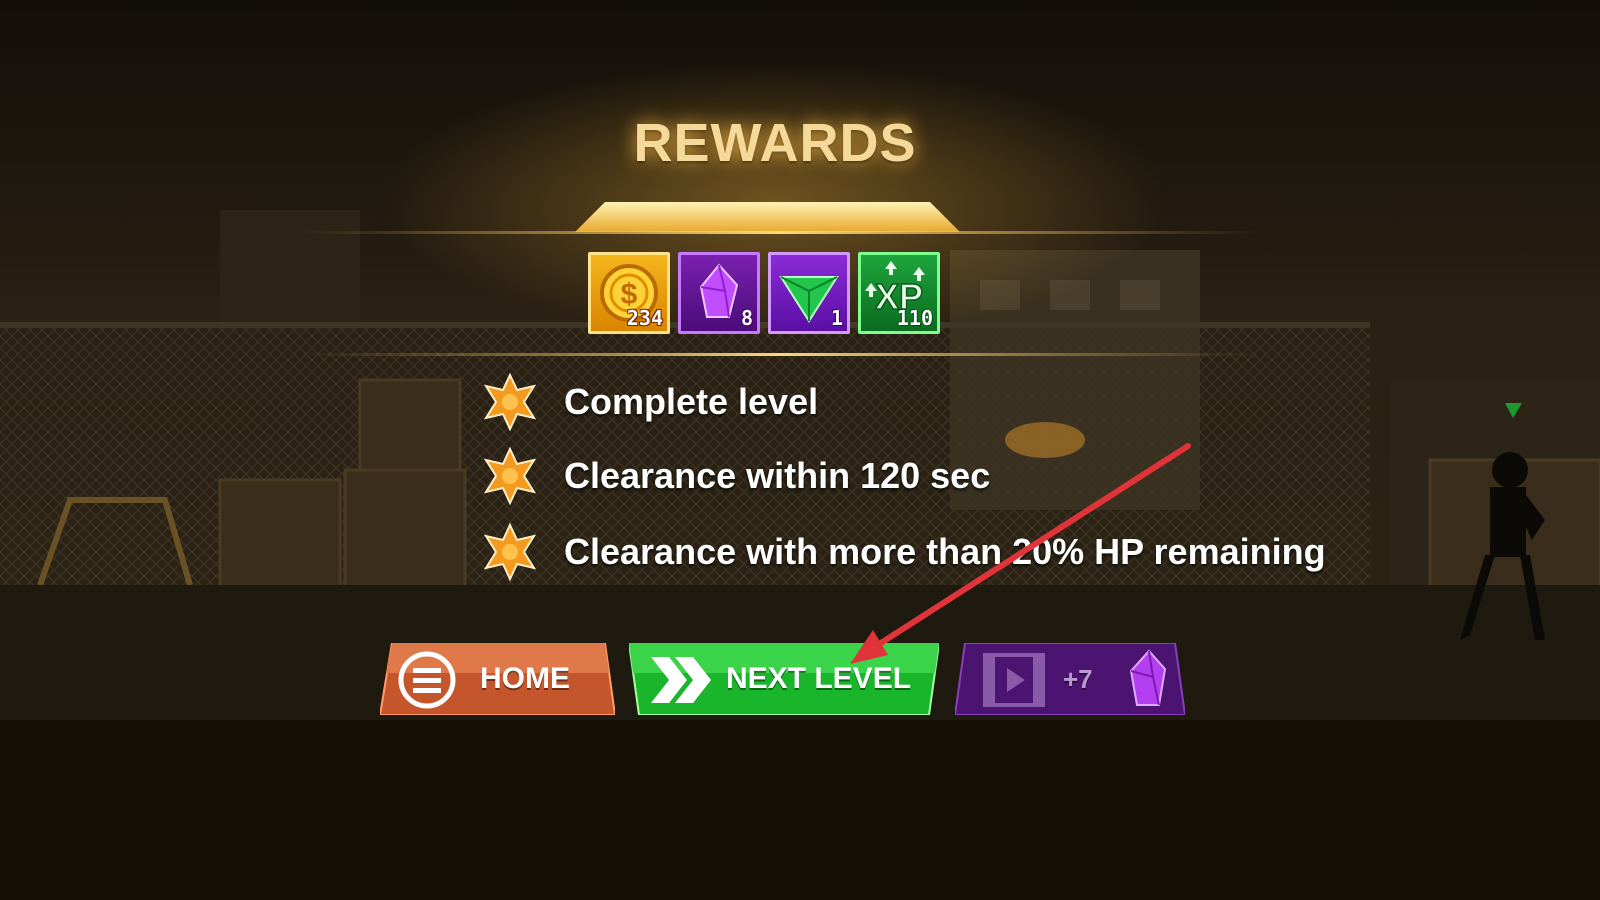 Image resolution: width=1600 pixels, height=900 pixels. What do you see at coordinates (764, 295) in the screenshot?
I see `reward-items: $ 234 8 1 XP 110` at bounding box center [764, 295].